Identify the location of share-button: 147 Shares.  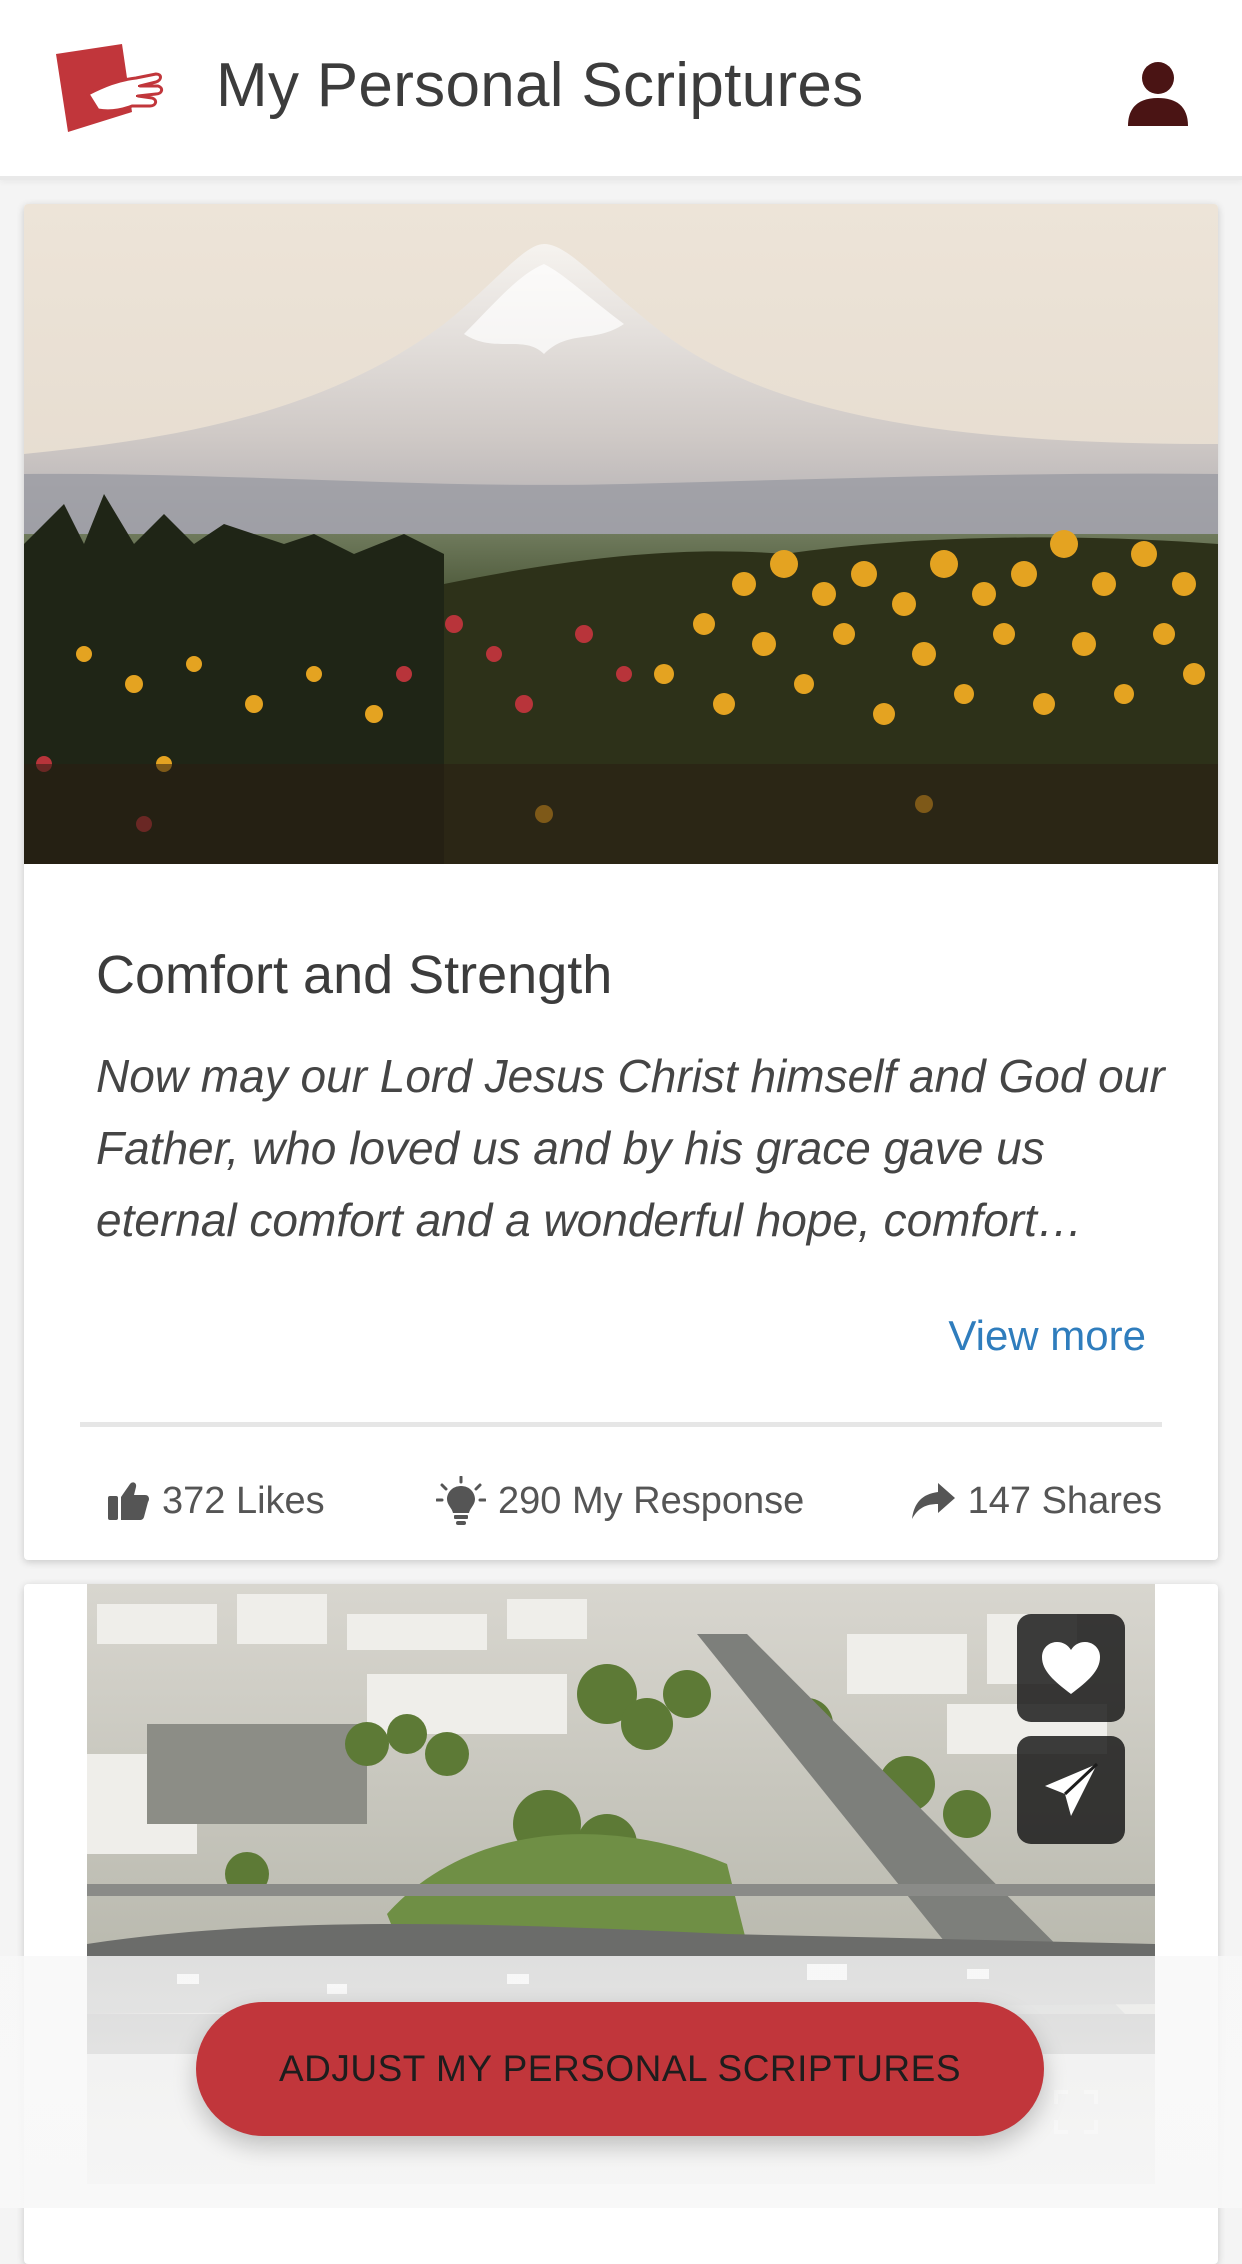
(1036, 1501).